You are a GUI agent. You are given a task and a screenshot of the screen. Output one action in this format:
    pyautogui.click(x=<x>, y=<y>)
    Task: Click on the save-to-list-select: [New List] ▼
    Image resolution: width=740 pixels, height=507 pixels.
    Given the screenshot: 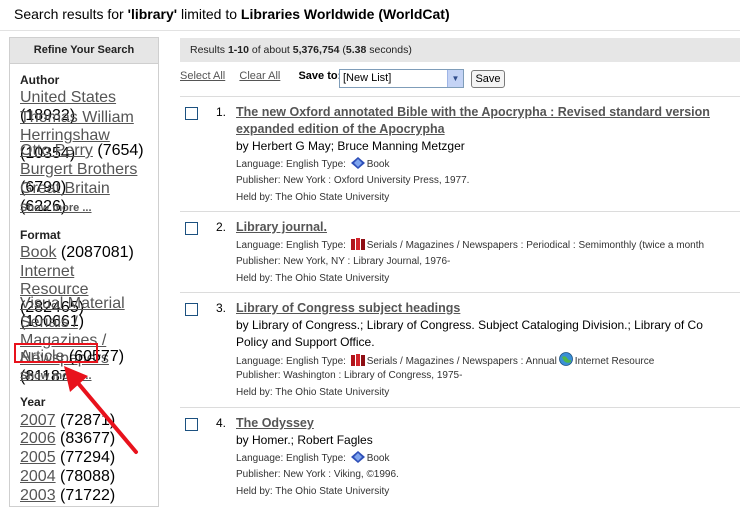 What is the action you would take?
    pyautogui.click(x=401, y=78)
    